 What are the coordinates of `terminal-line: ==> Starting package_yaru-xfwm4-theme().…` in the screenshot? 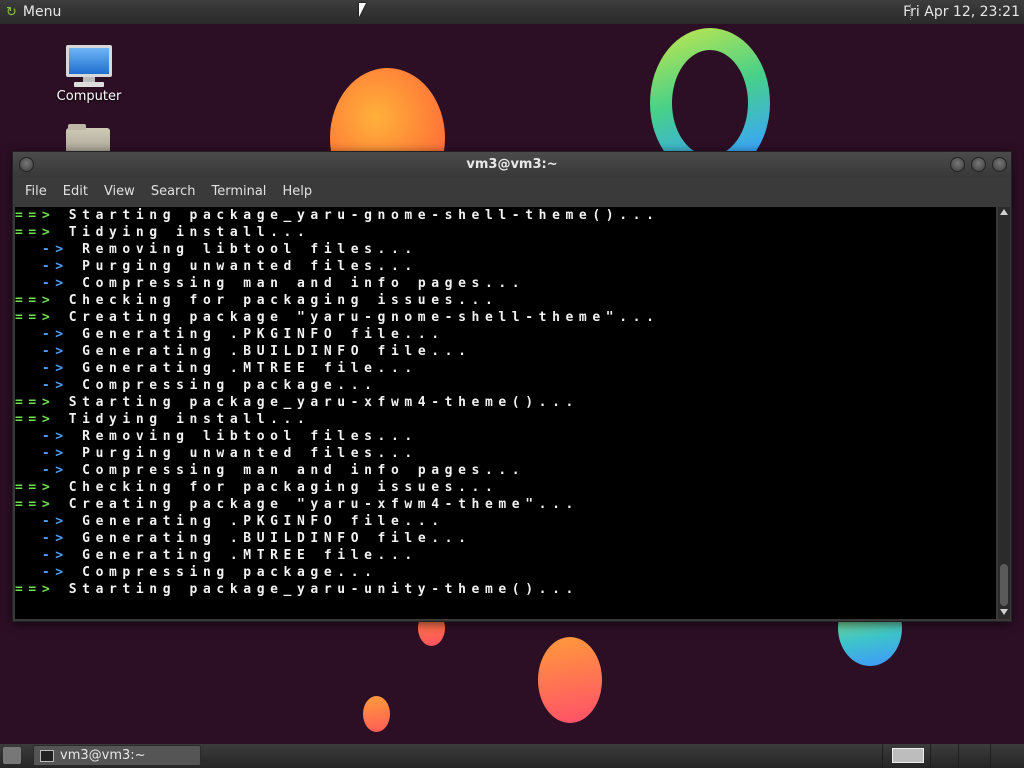 It's located at (505, 402).